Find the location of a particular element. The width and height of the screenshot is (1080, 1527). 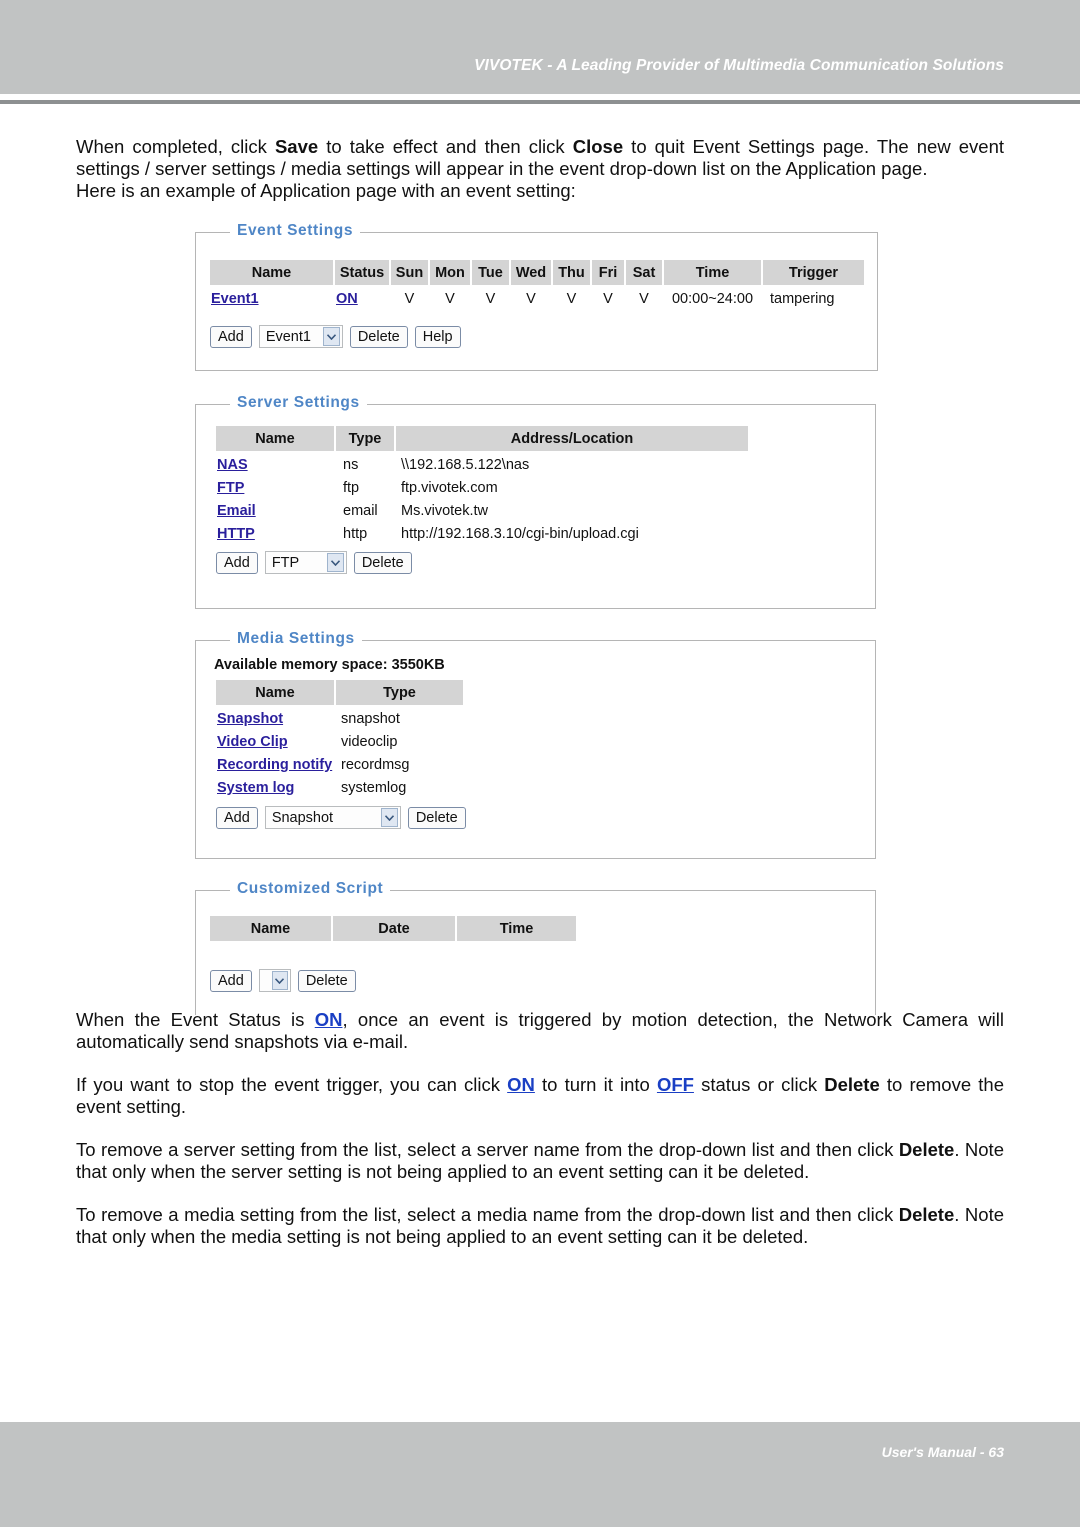

media-delete-button: Delete is located at coordinates (436, 817).